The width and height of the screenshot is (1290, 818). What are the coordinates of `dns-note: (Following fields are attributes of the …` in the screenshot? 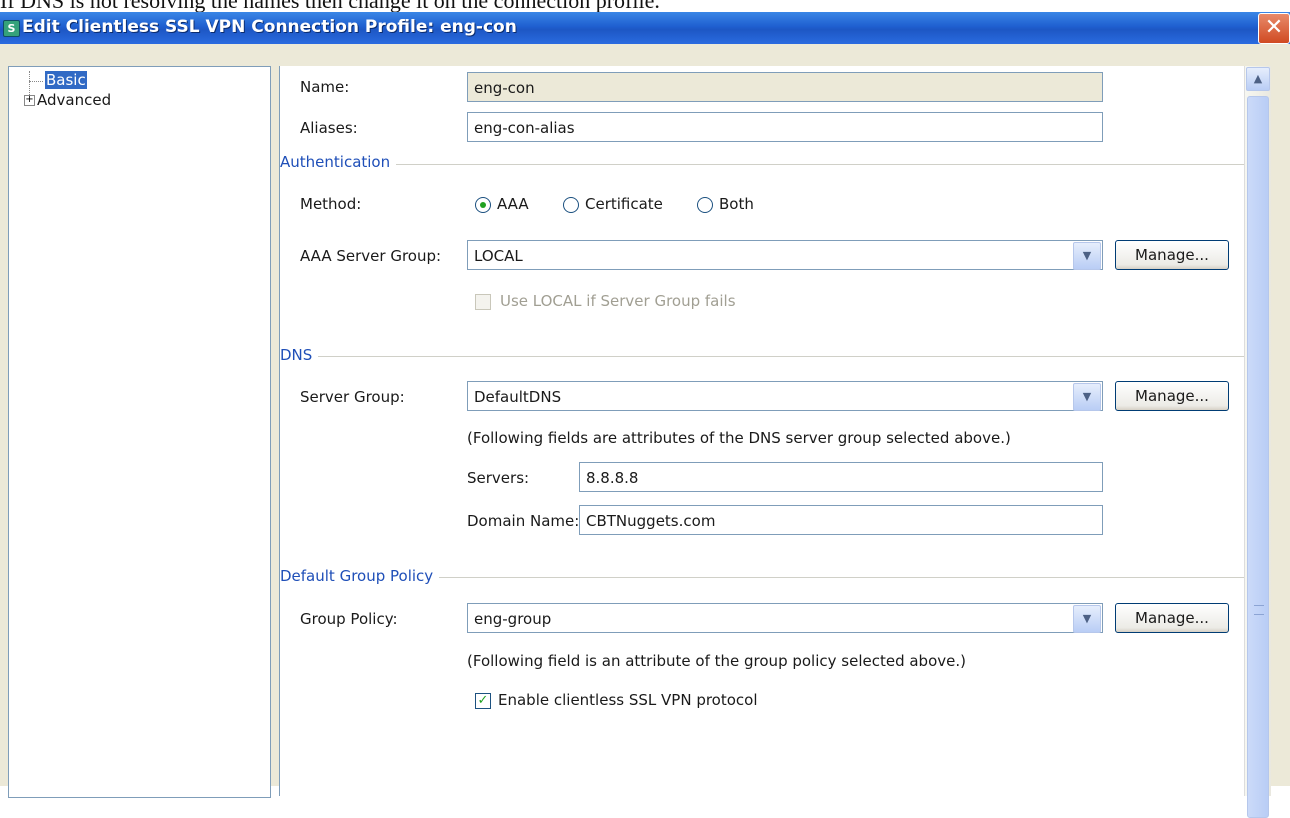 It's located at (739, 438).